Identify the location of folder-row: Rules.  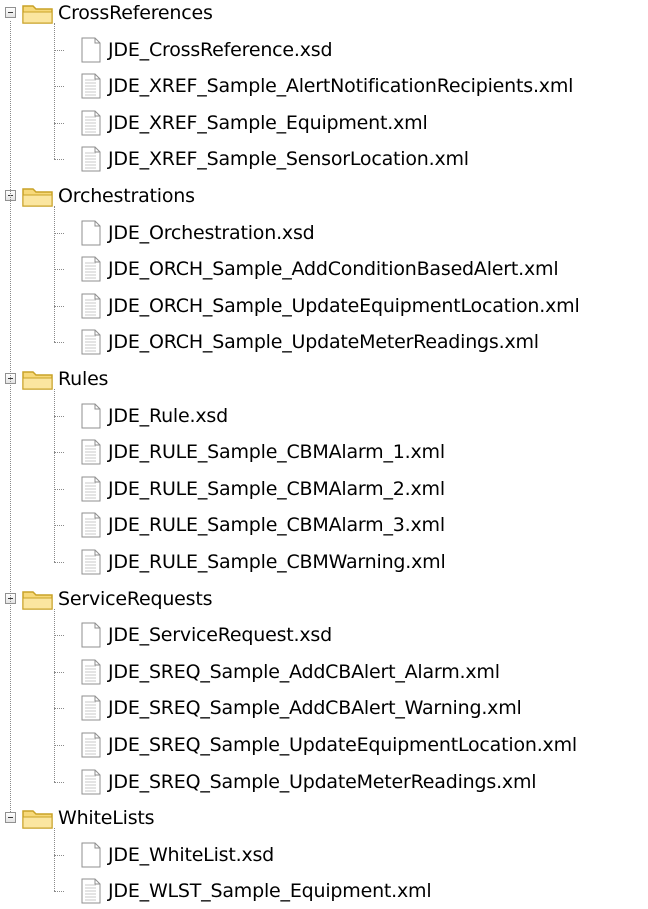
(324, 379).